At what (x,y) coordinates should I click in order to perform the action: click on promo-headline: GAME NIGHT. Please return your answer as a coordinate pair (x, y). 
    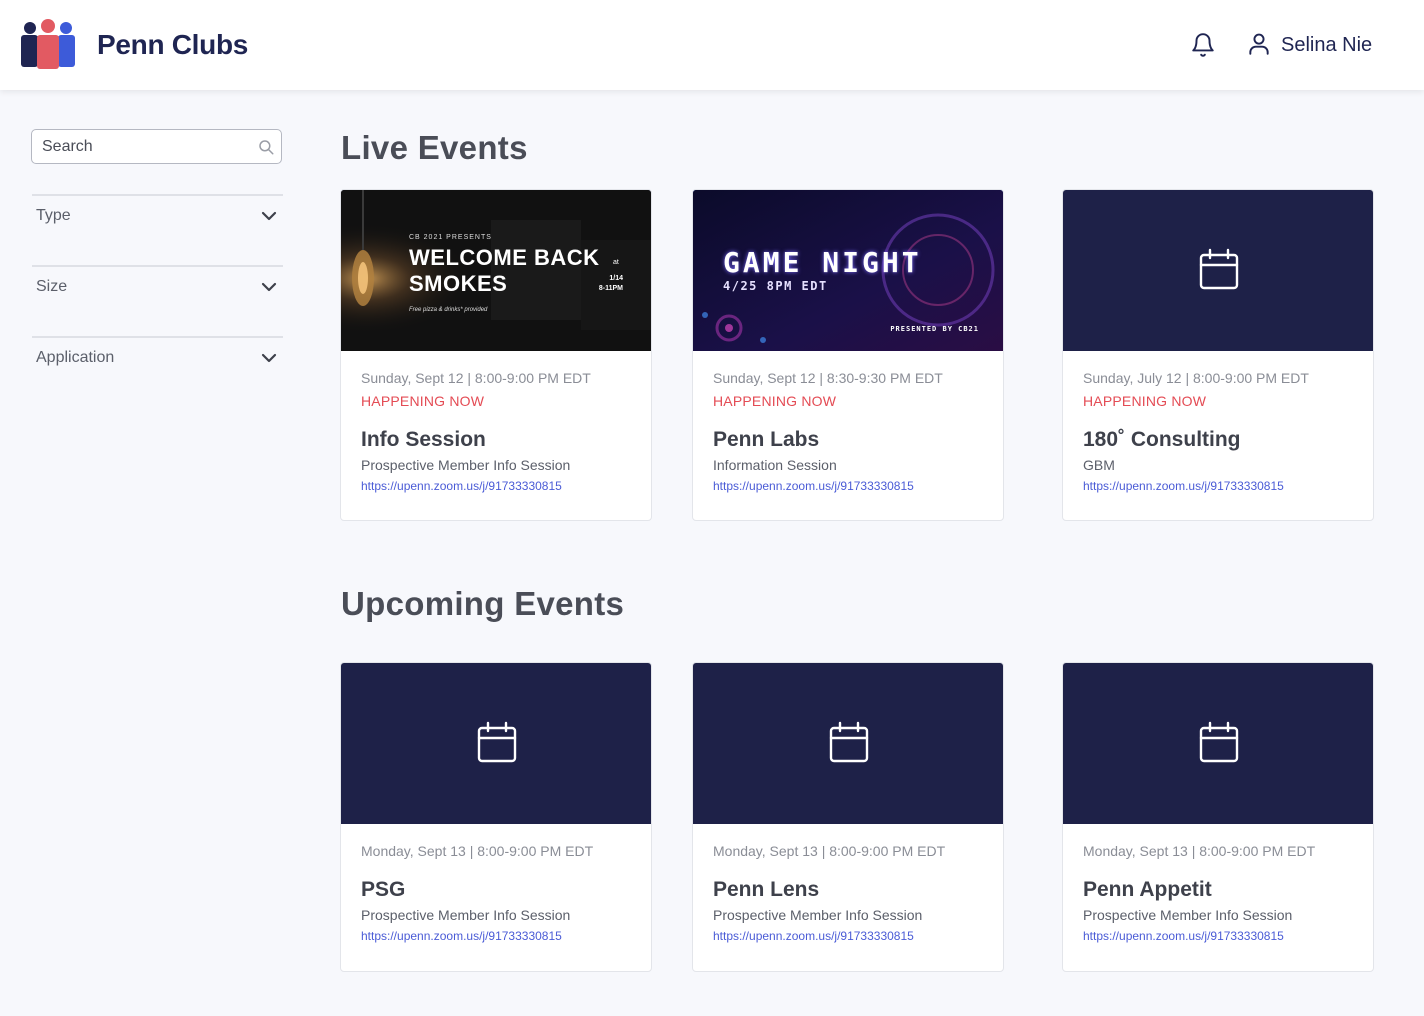
    Looking at the image, I should click on (822, 262).